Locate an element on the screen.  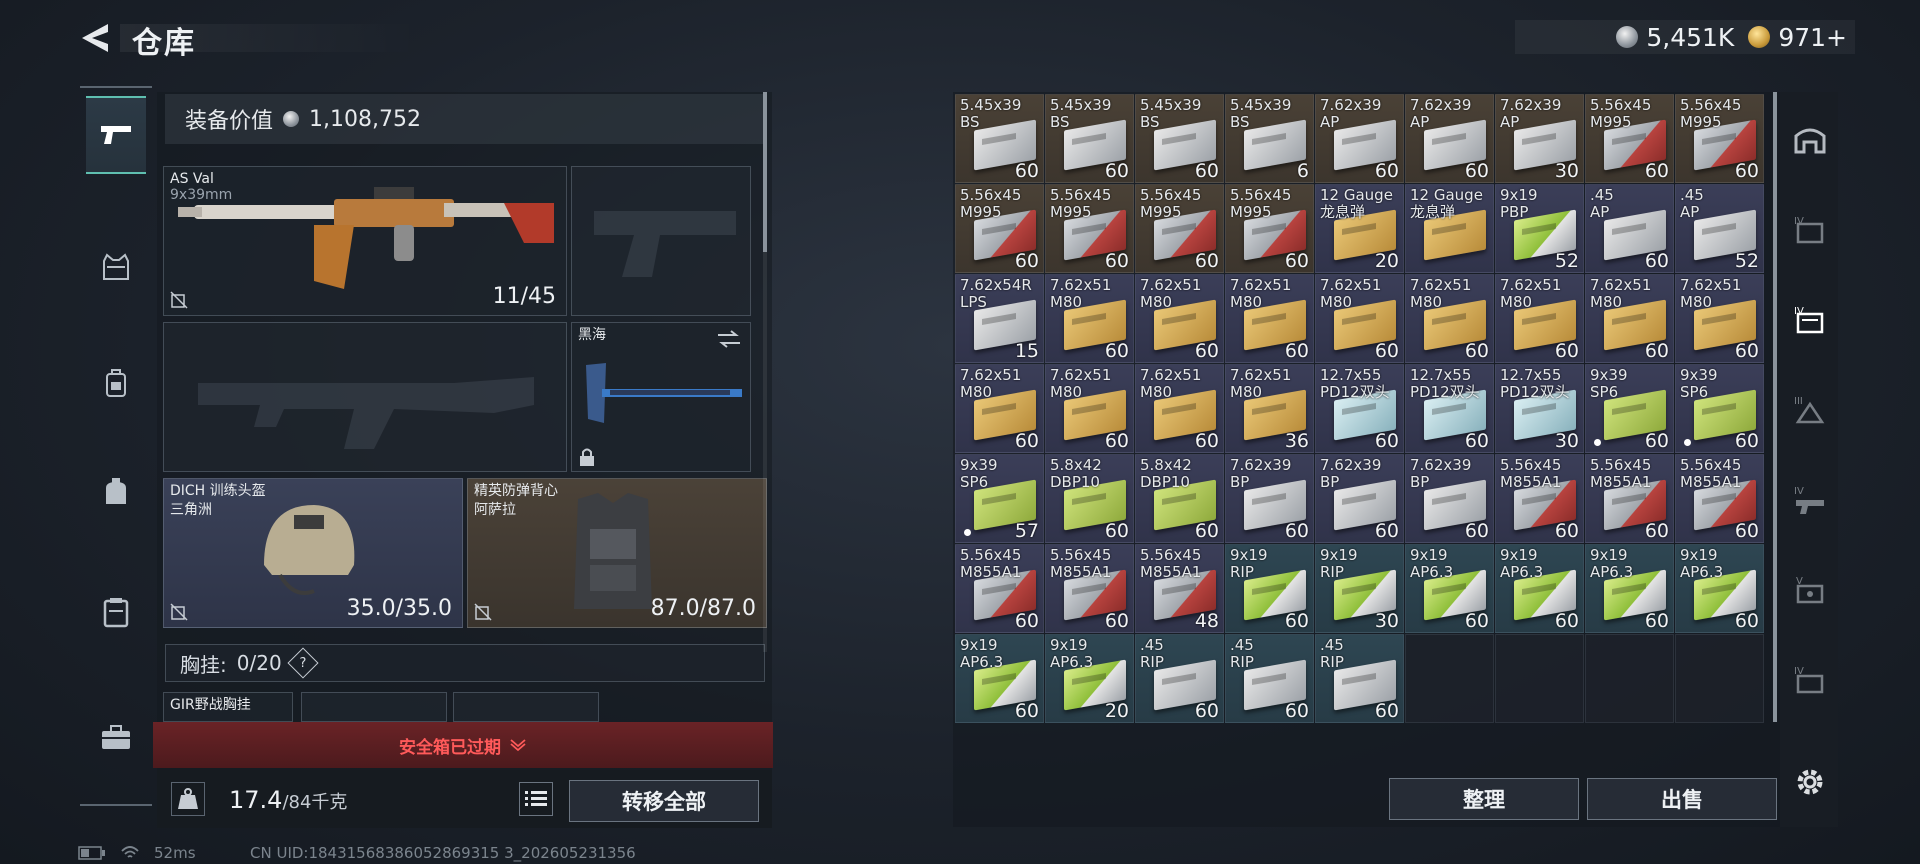
secondary-primary-slot is located at coordinates (365, 397).